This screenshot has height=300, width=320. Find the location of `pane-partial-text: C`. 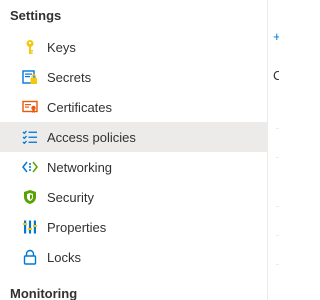

pane-partial-text: C is located at coordinates (276, 75).